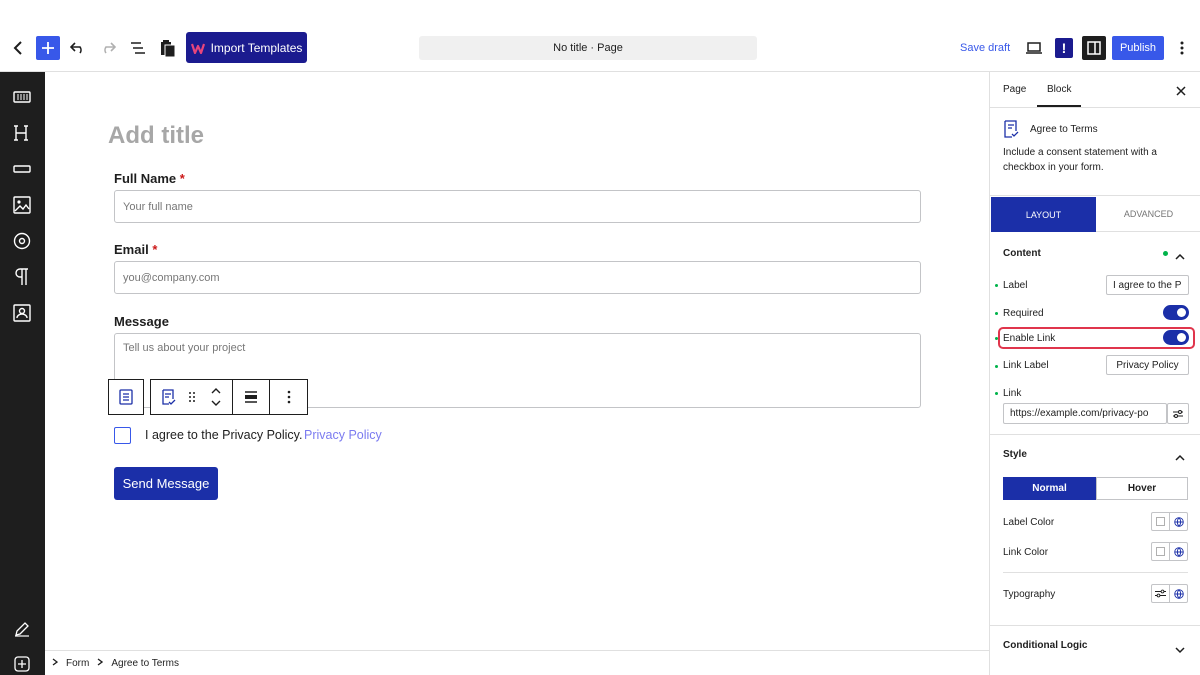 Image resolution: width=1200 pixels, height=675 pixels. Describe the element at coordinates (1147, 285) in the screenshot. I see `label-setting-input: I agree to the P` at that location.